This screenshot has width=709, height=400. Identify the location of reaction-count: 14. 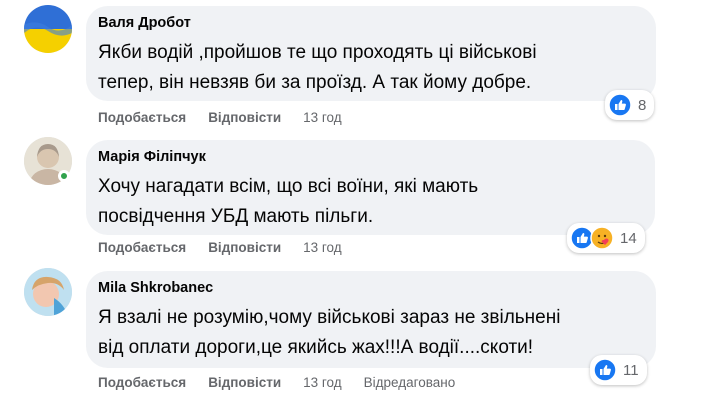
(628, 238).